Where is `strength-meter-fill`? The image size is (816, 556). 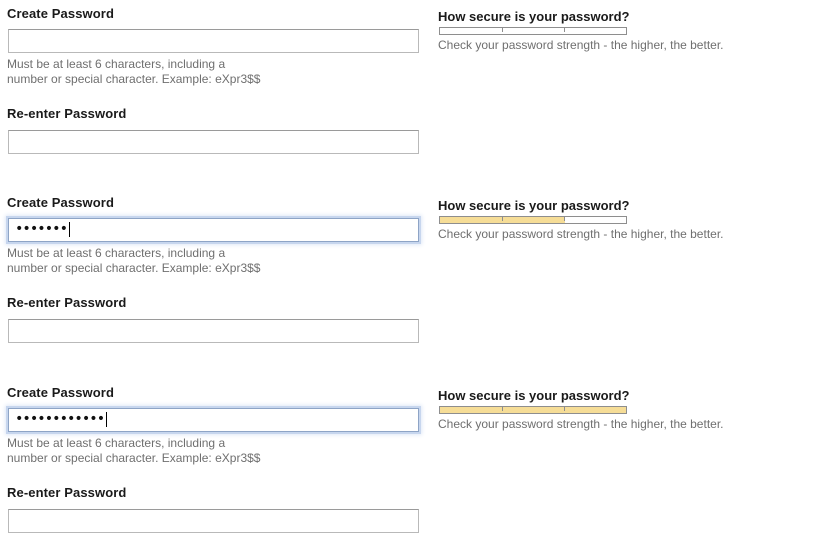 strength-meter-fill is located at coordinates (533, 410).